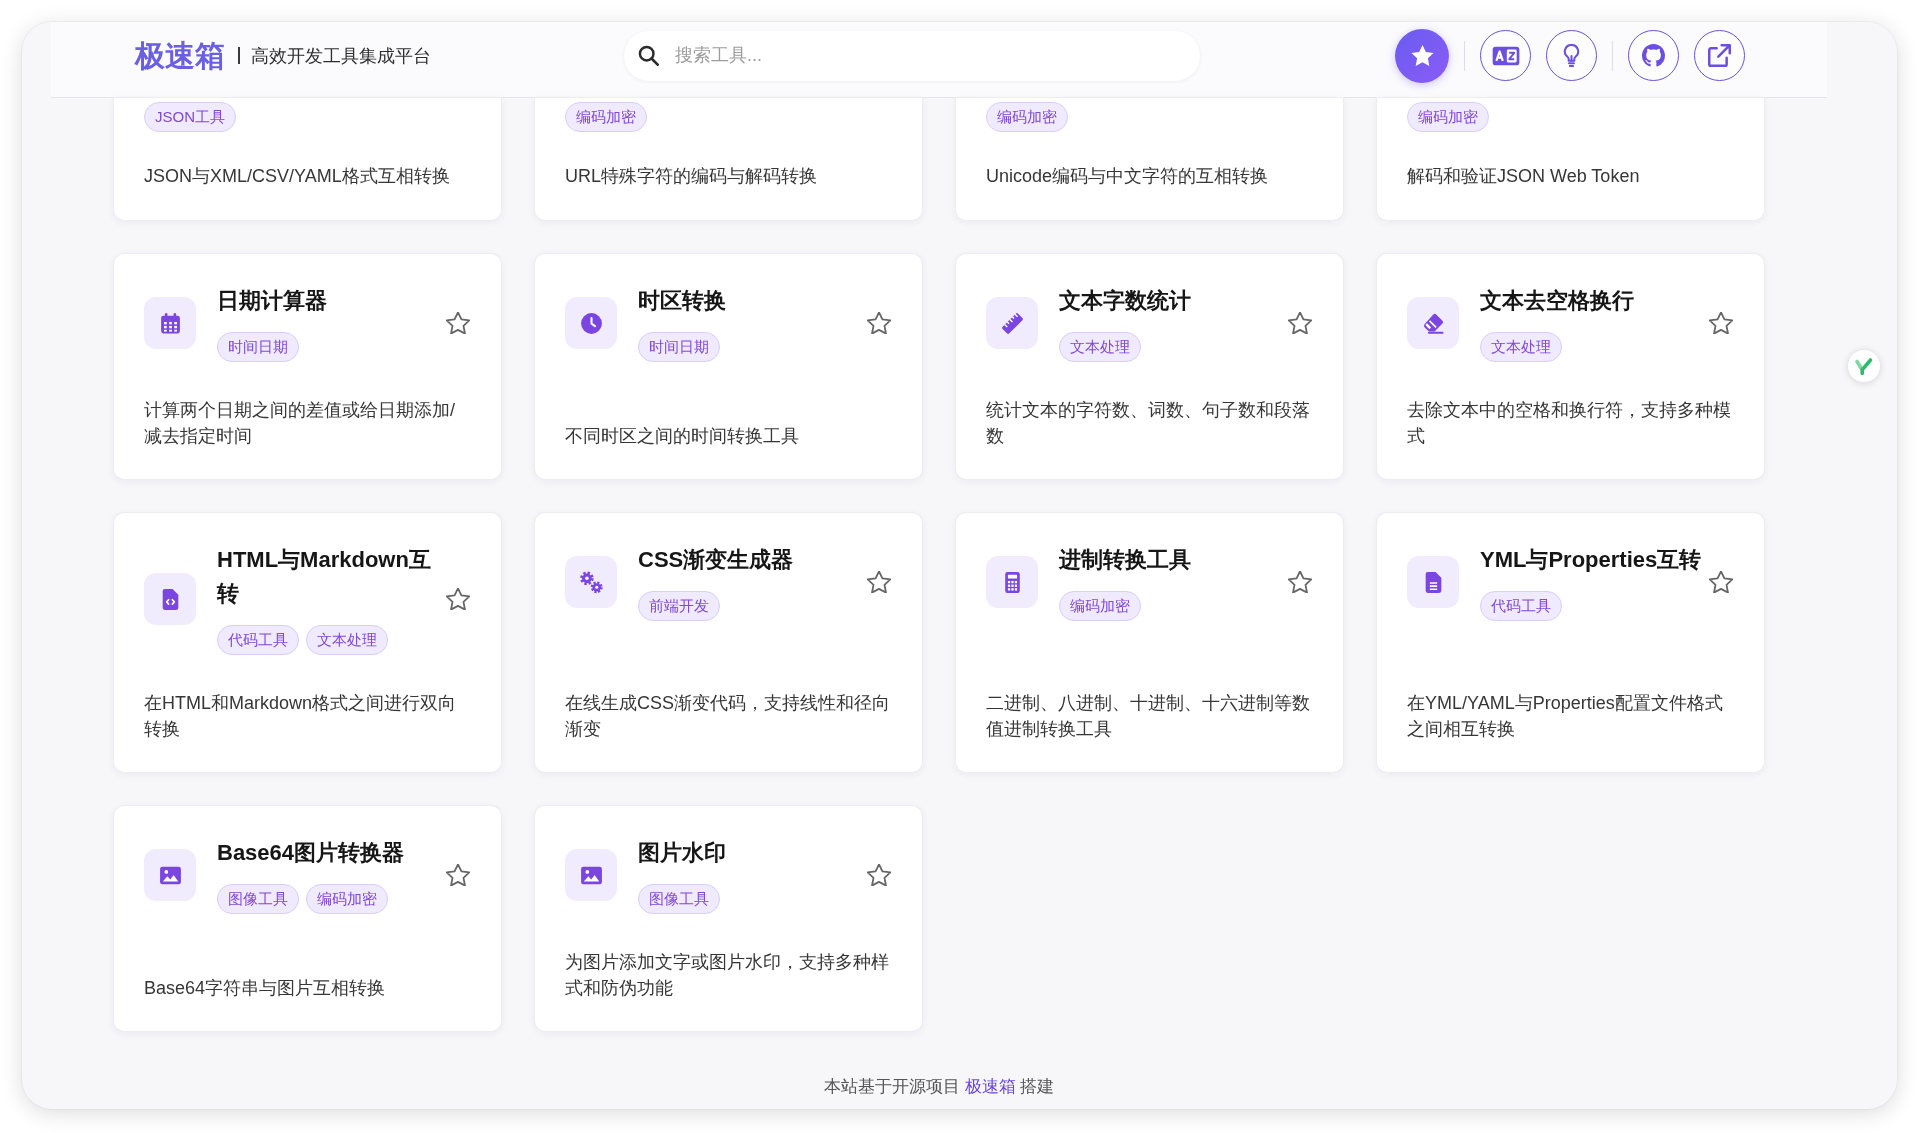 This screenshot has width=1920, height=1133. I want to click on tool-card: 编码加密 Unicode编码与中文字符的互相转换, so click(1149, 159).